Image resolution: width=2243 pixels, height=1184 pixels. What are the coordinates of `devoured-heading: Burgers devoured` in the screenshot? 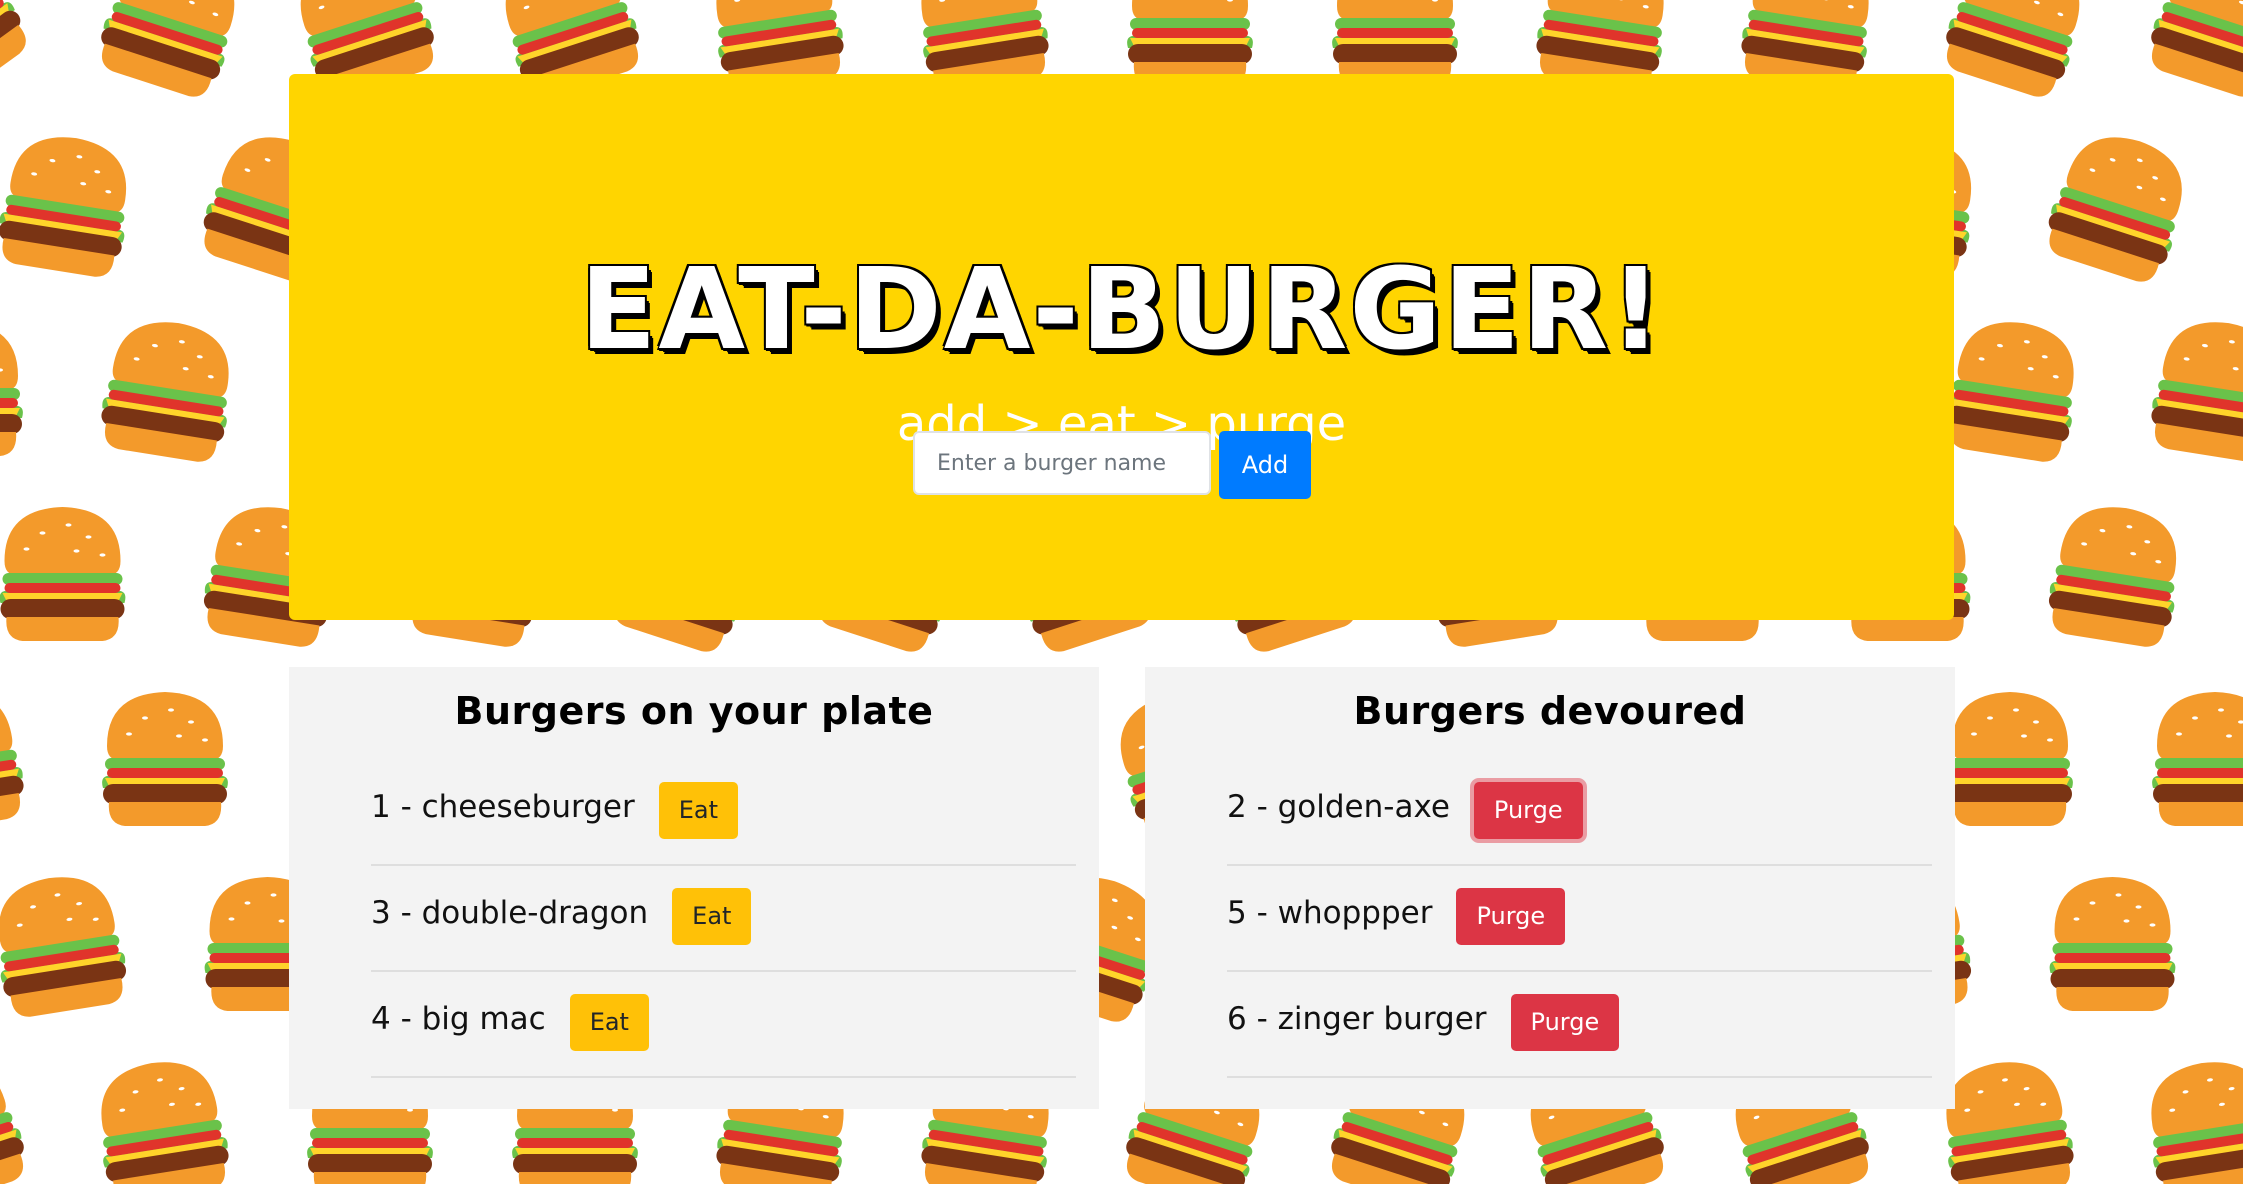 It's located at (1550, 711).